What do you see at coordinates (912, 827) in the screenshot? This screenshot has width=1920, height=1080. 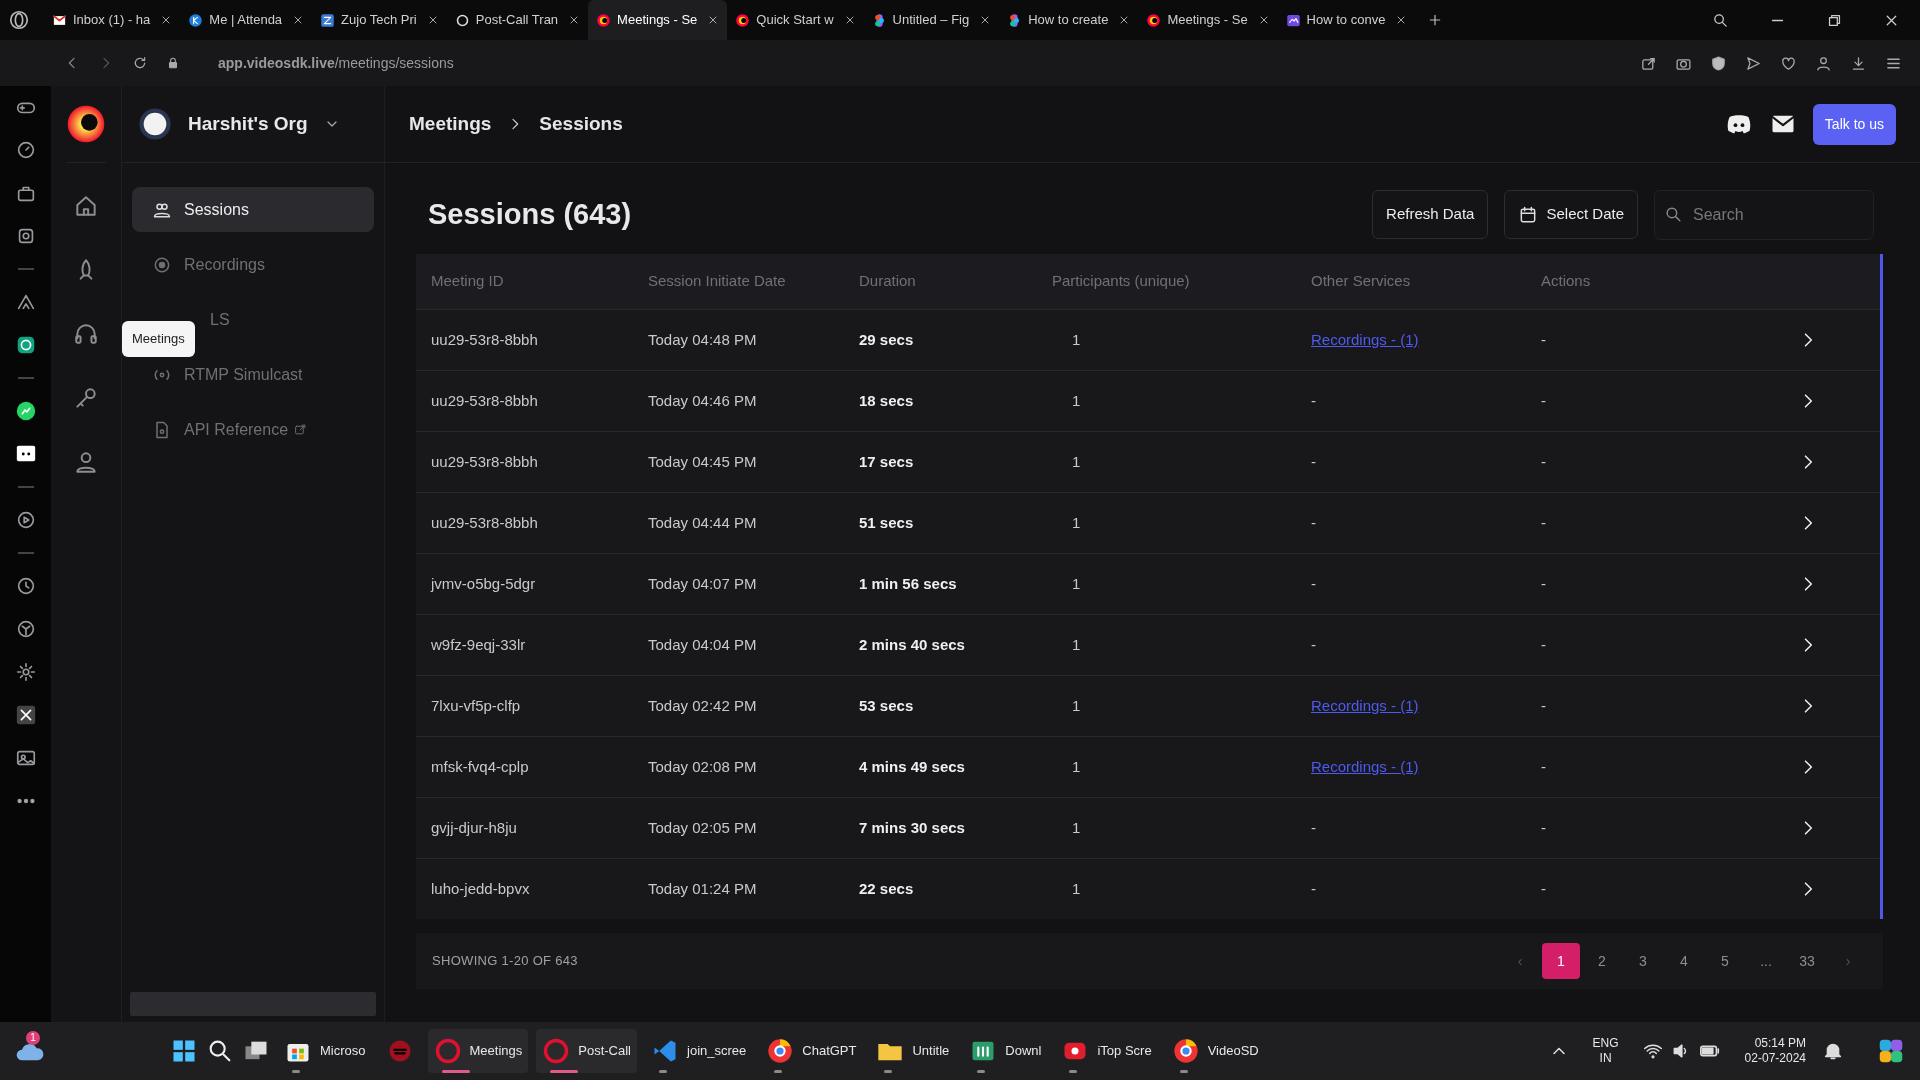 I see `table-cell-text: 7 mins 30 secs` at bounding box center [912, 827].